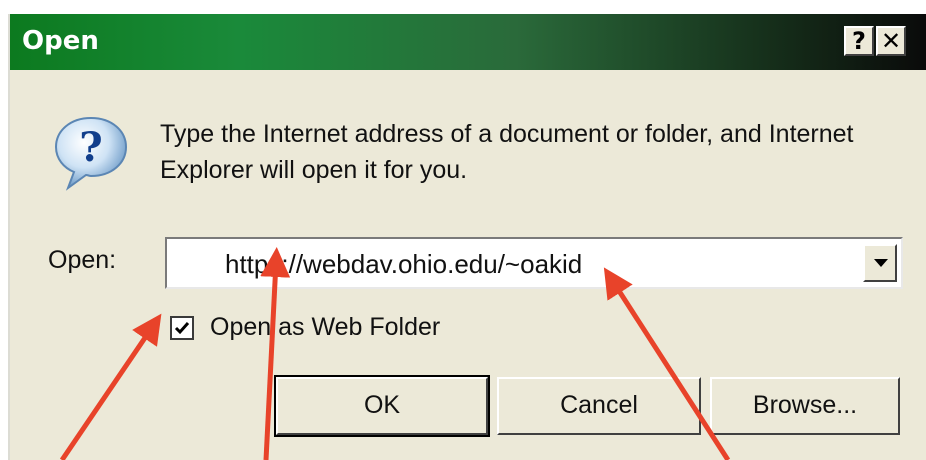 Image resolution: width=926 pixels, height=460 pixels. What do you see at coordinates (403, 264) in the screenshot?
I see `address-input: https://webdav.ohio.edu/~oakid` at bounding box center [403, 264].